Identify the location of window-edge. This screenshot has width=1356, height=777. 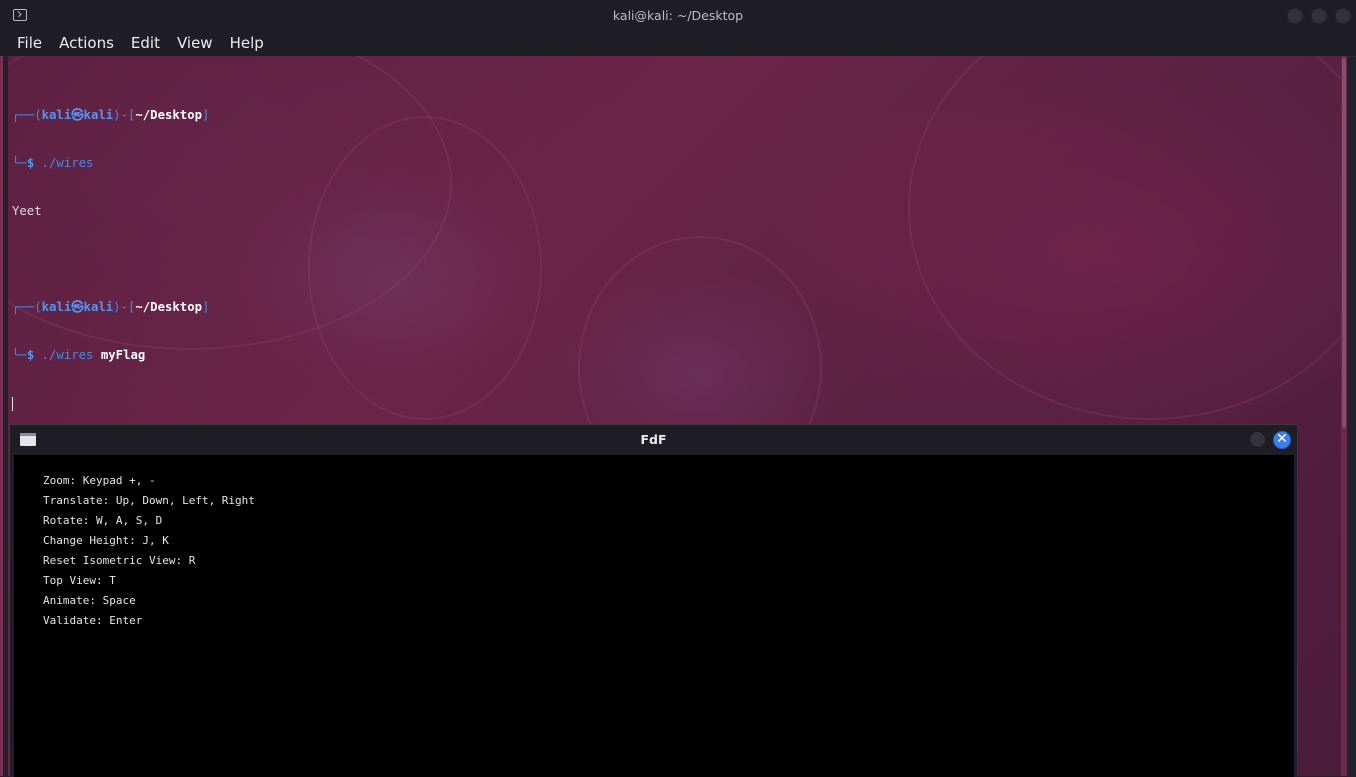
(1, 416).